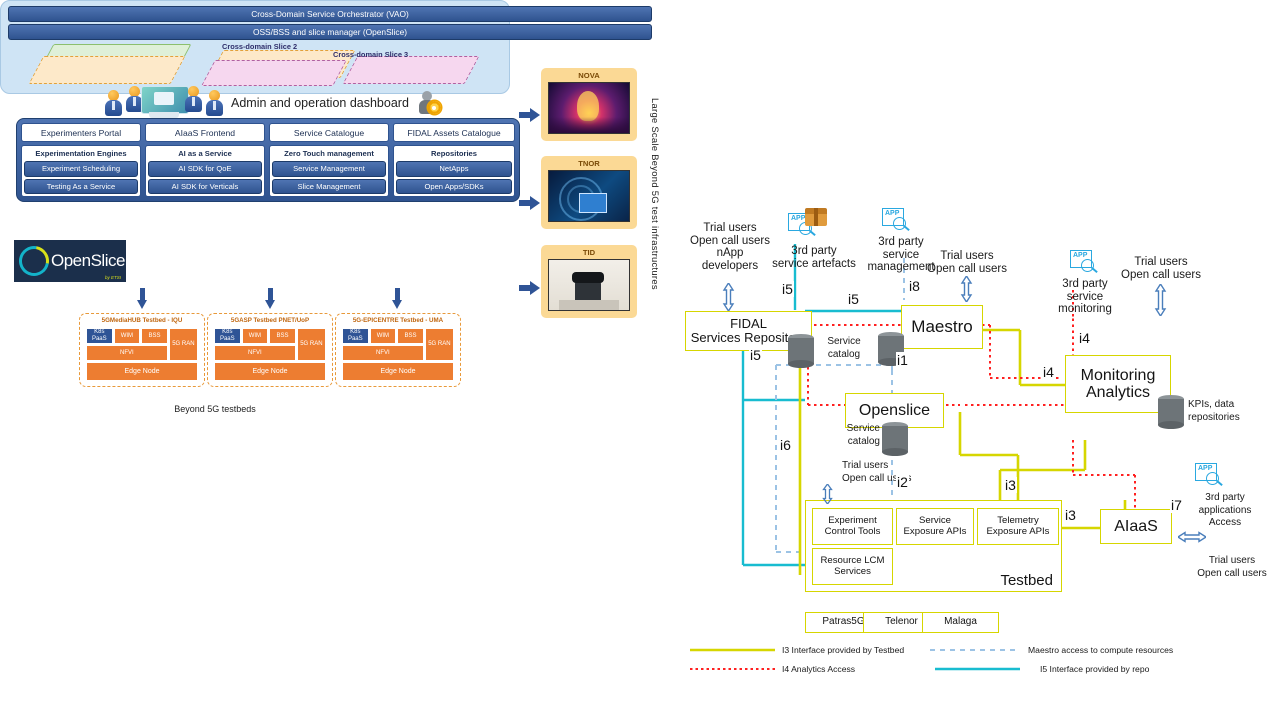 This screenshot has height=720, width=1280. I want to click on group-item: AI SDK for QoE, so click(205, 169).